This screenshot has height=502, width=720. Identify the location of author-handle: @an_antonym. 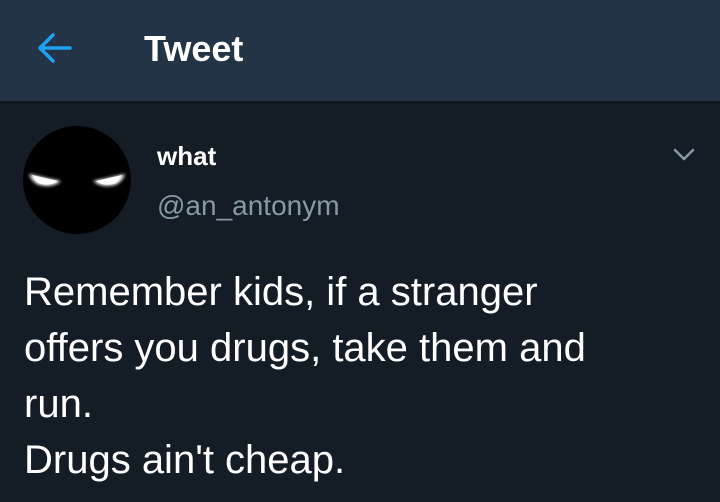
(248, 206).